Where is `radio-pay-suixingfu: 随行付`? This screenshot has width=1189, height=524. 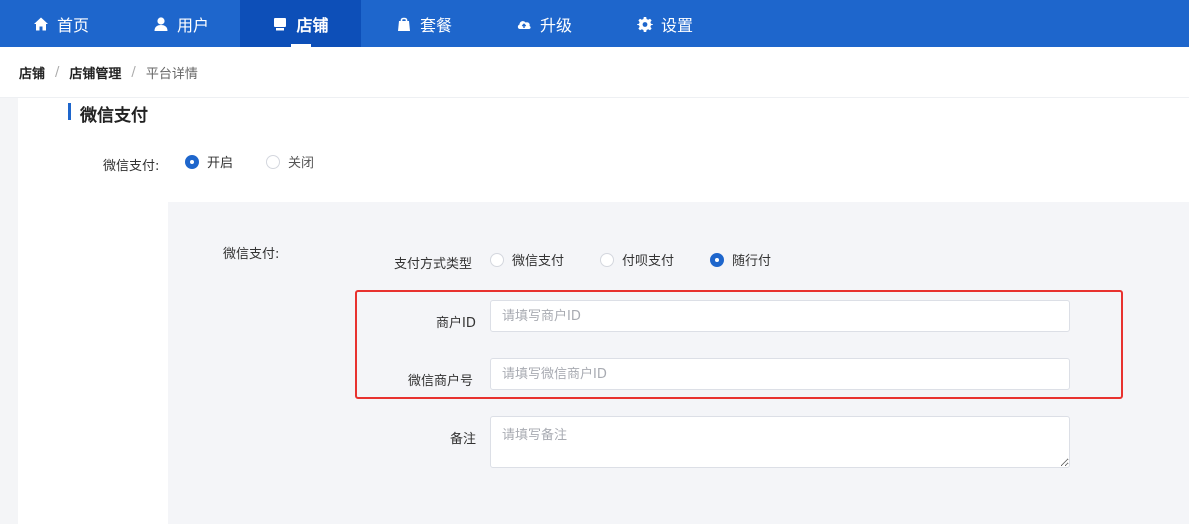
radio-pay-suixingfu: 随行付 is located at coordinates (740, 259).